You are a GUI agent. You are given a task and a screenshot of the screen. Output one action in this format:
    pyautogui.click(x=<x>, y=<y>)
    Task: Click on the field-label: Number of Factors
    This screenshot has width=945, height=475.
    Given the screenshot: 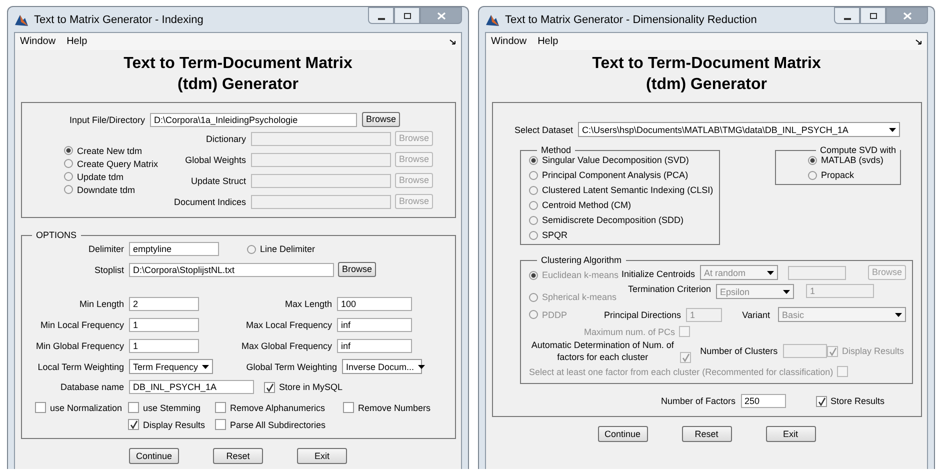 What is the action you would take?
    pyautogui.click(x=698, y=401)
    